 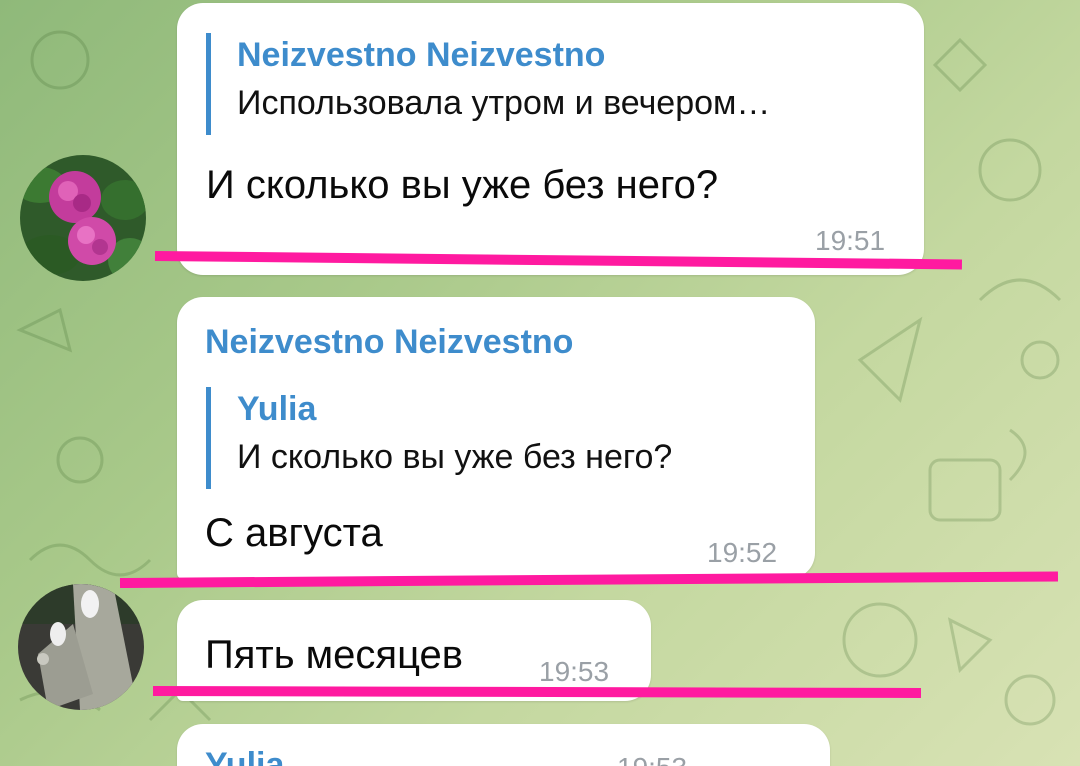 I want to click on message-time: 19:52, so click(x=742, y=552).